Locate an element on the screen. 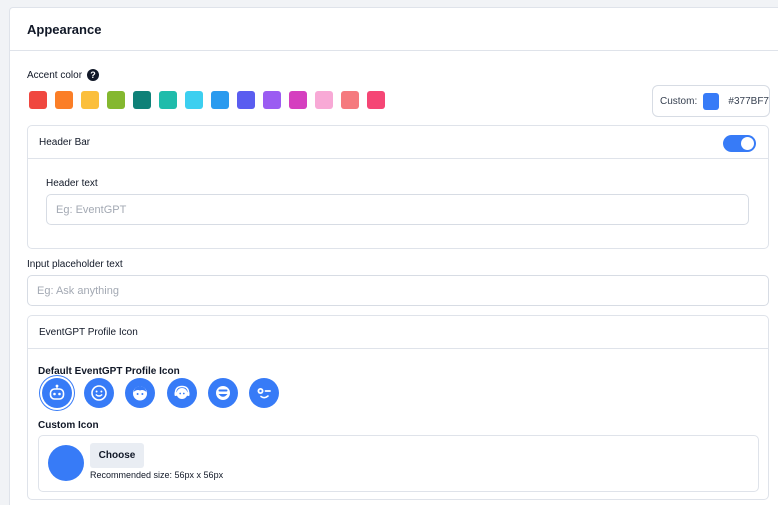 Image resolution: width=778 pixels, height=505 pixels. custom-icon-label: Custom Icon is located at coordinates (68, 425).